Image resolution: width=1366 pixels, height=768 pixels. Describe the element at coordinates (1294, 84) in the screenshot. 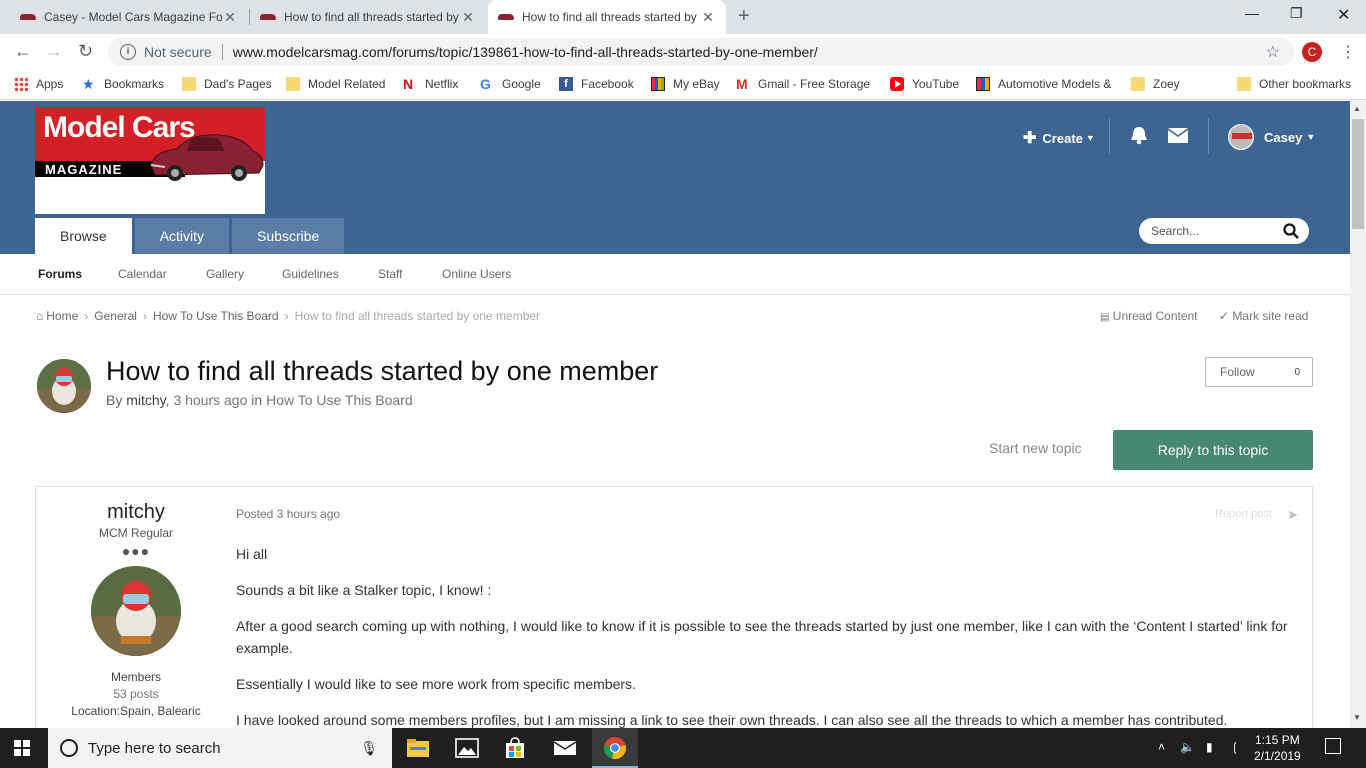

I see `bookmark-other: Other bookmarks` at that location.